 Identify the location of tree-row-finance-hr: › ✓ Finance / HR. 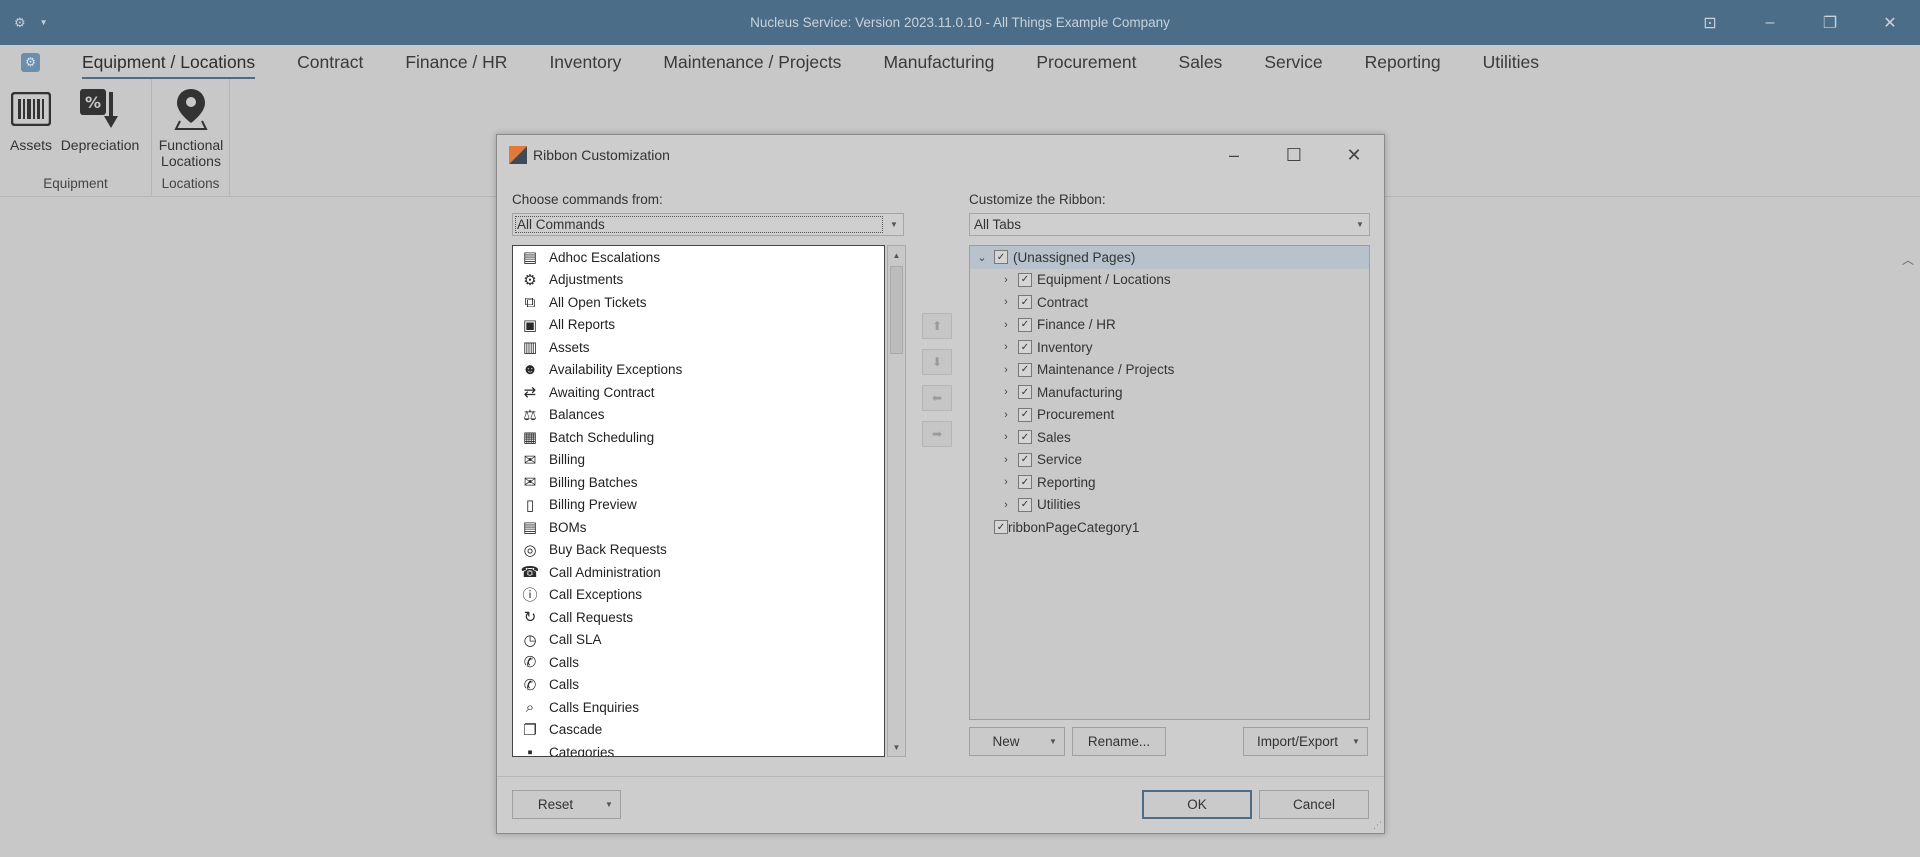
(1169, 325).